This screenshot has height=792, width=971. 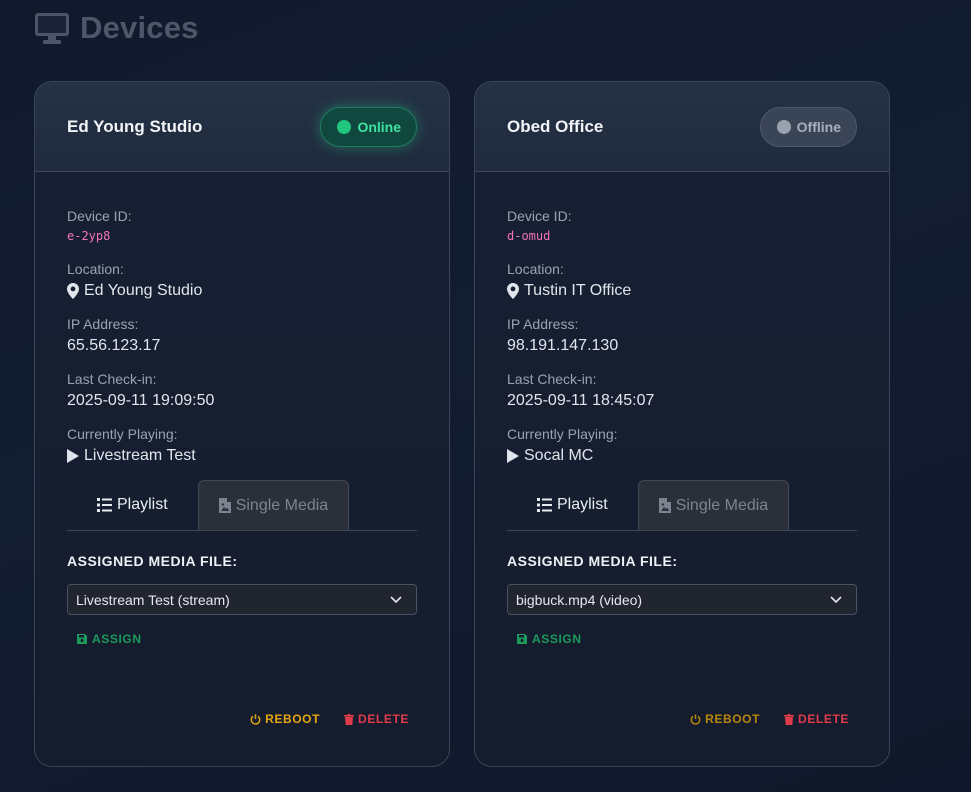 I want to click on status-badge: Online, so click(x=368, y=126).